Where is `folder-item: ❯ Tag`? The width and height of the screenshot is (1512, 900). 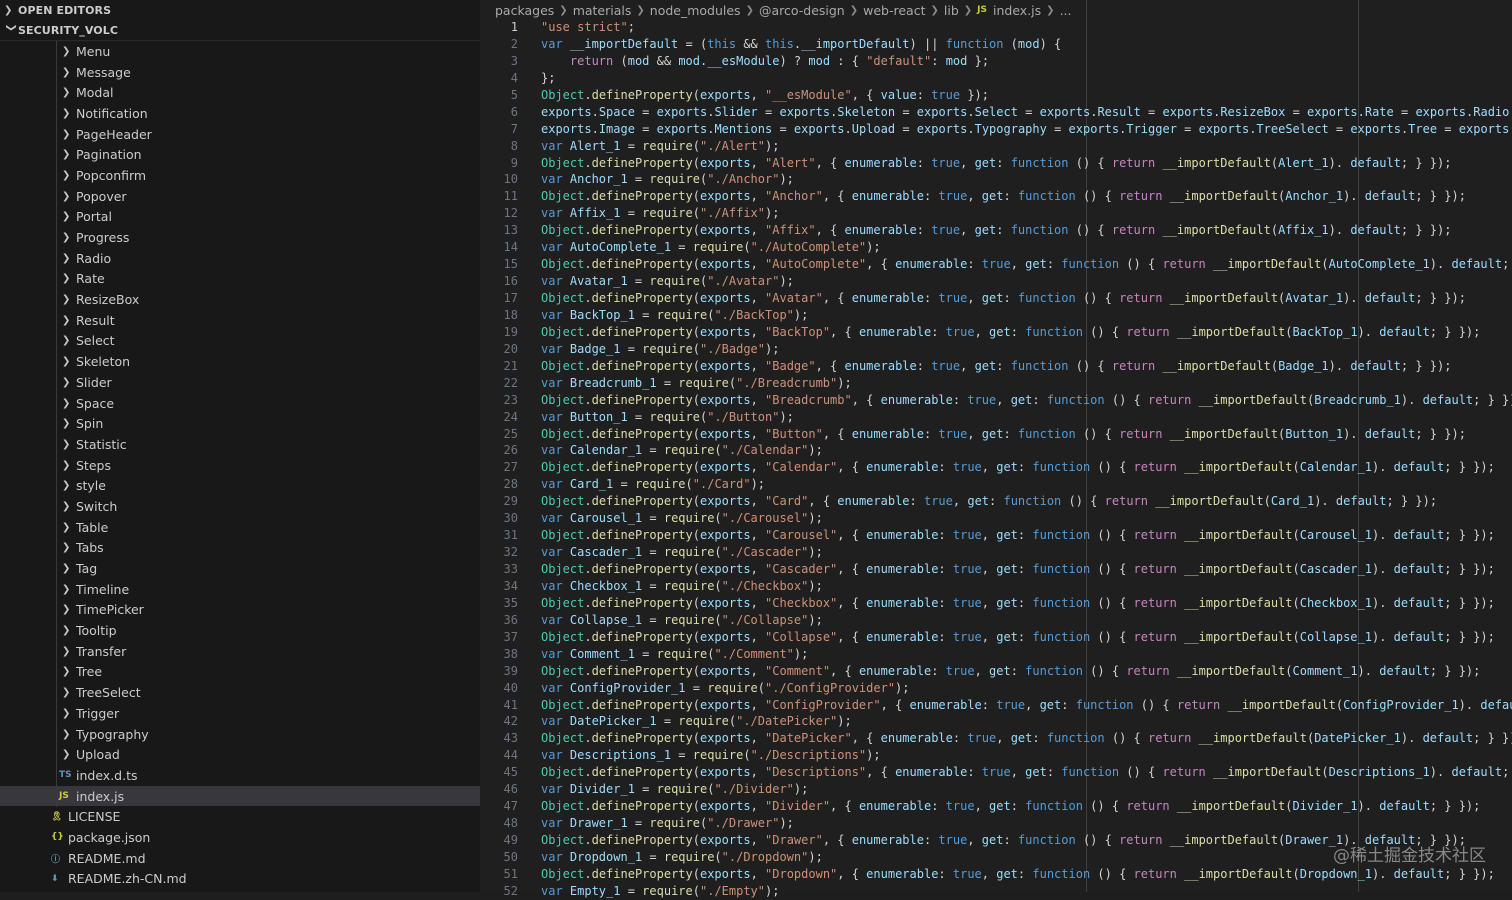 folder-item: ❯ Tag is located at coordinates (240, 568).